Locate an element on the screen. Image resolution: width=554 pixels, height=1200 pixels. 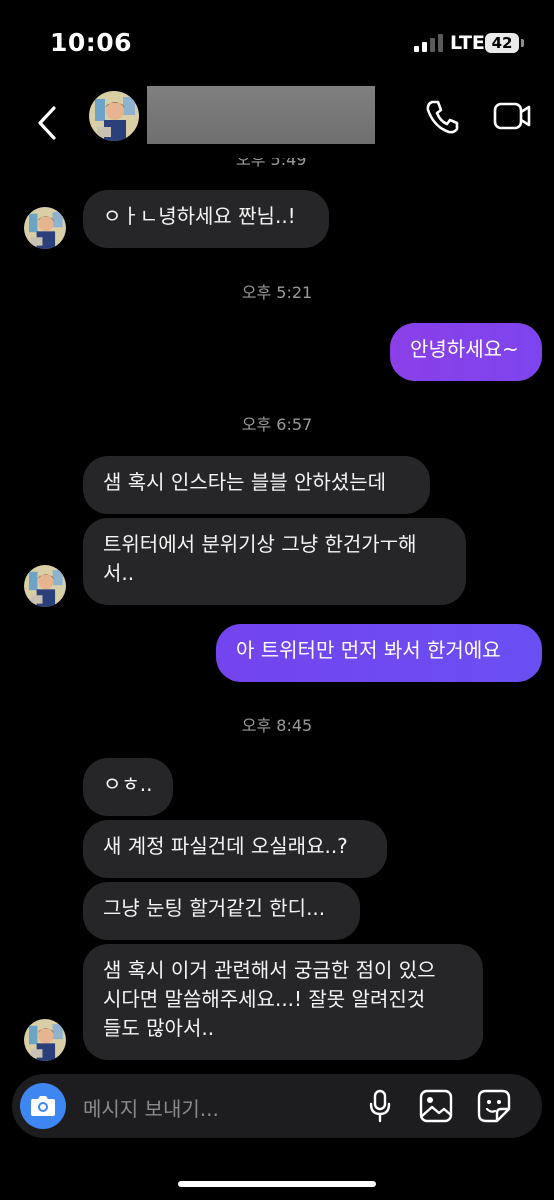
timestamp: 오후 5:21 is located at coordinates (277, 292).